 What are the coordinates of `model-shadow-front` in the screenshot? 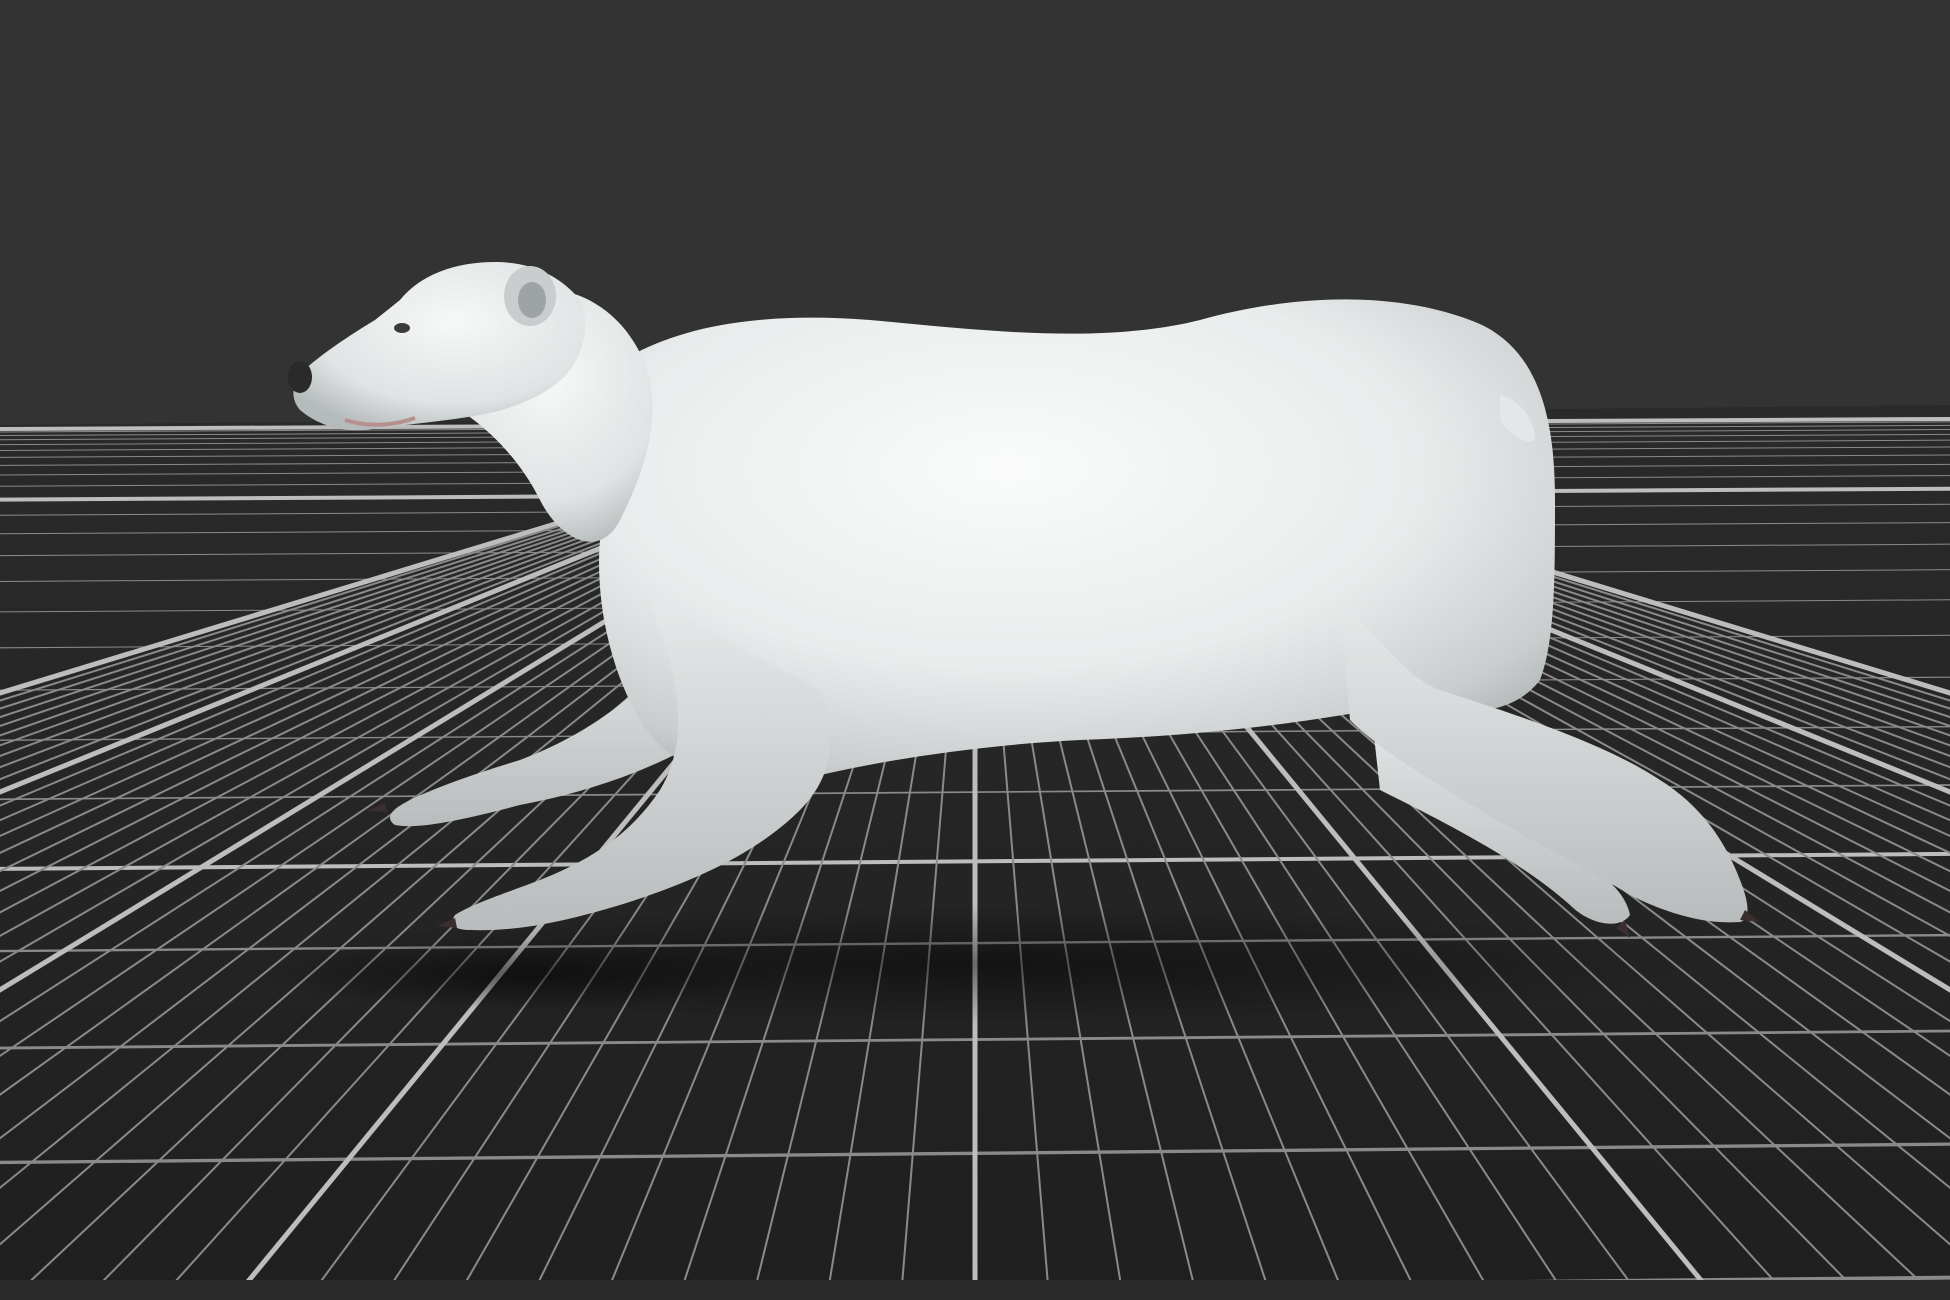 It's located at (520, 975).